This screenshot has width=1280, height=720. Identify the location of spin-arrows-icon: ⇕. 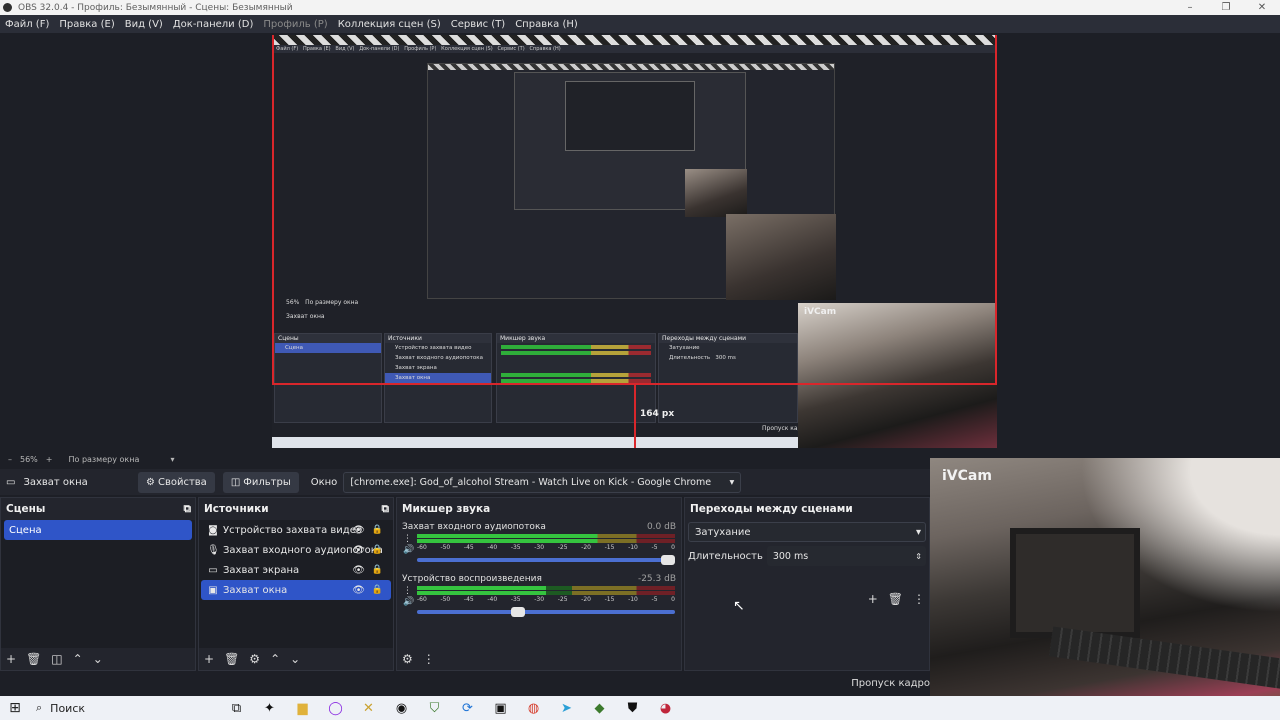
(918, 556).